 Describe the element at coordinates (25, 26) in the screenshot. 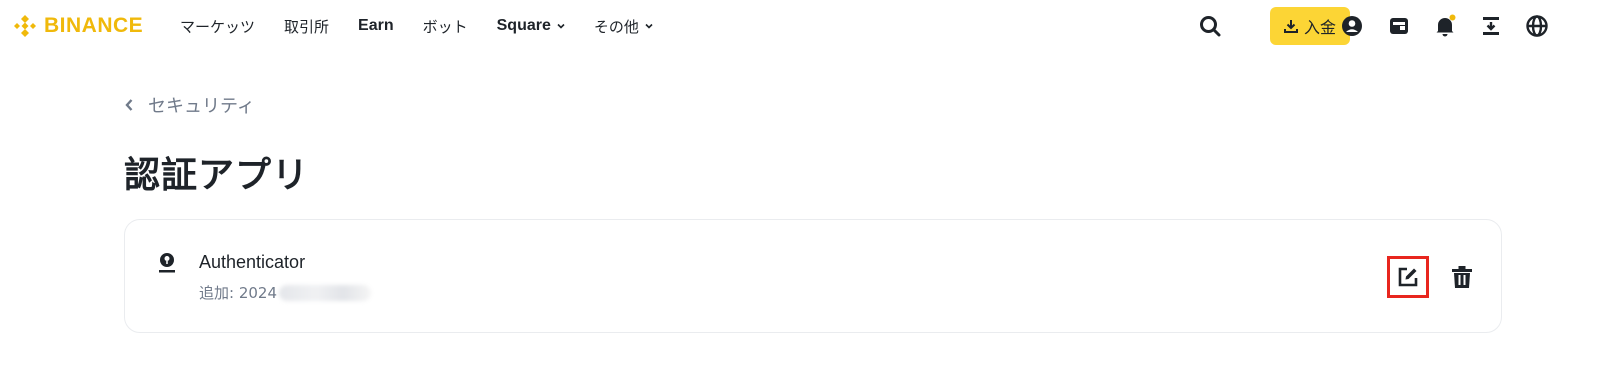

I see `binance-logo-icon` at that location.